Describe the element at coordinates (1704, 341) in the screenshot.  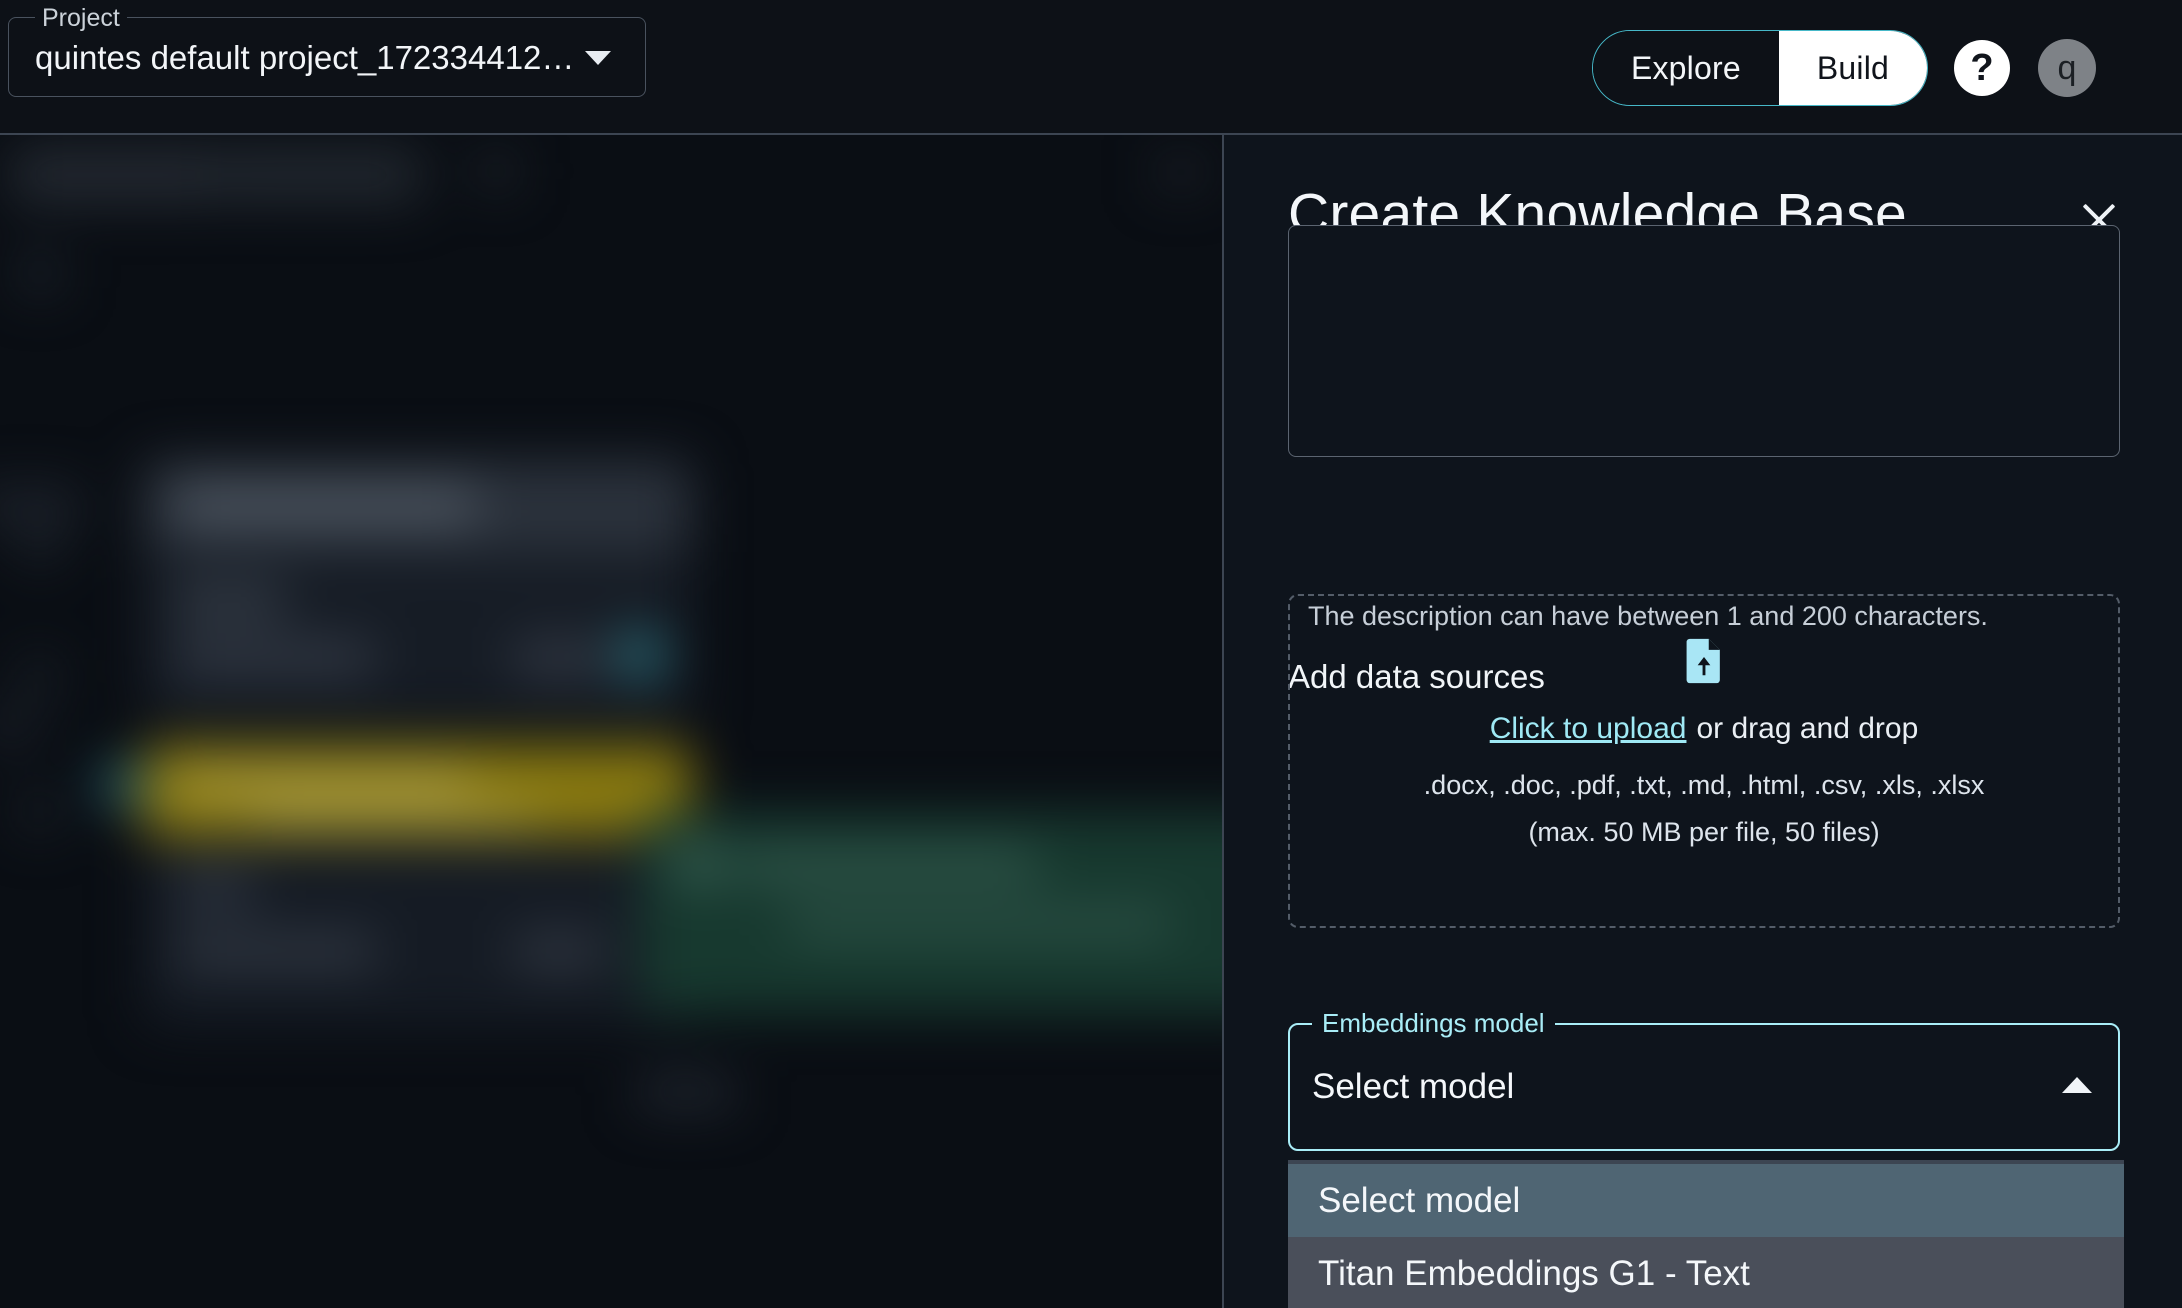
I see `description-field` at that location.